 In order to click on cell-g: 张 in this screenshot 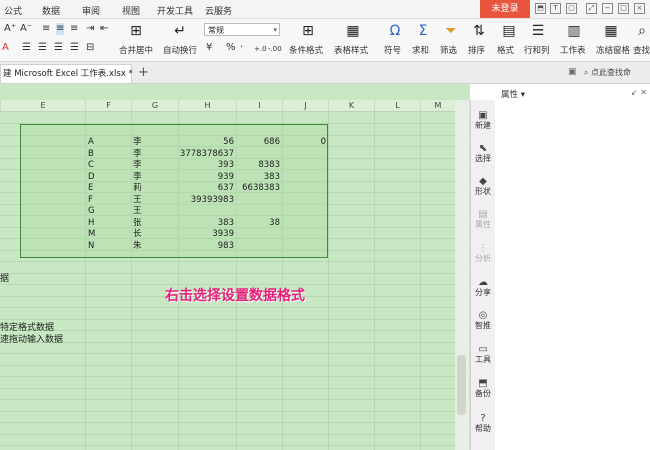, I will do `click(137, 223)`.